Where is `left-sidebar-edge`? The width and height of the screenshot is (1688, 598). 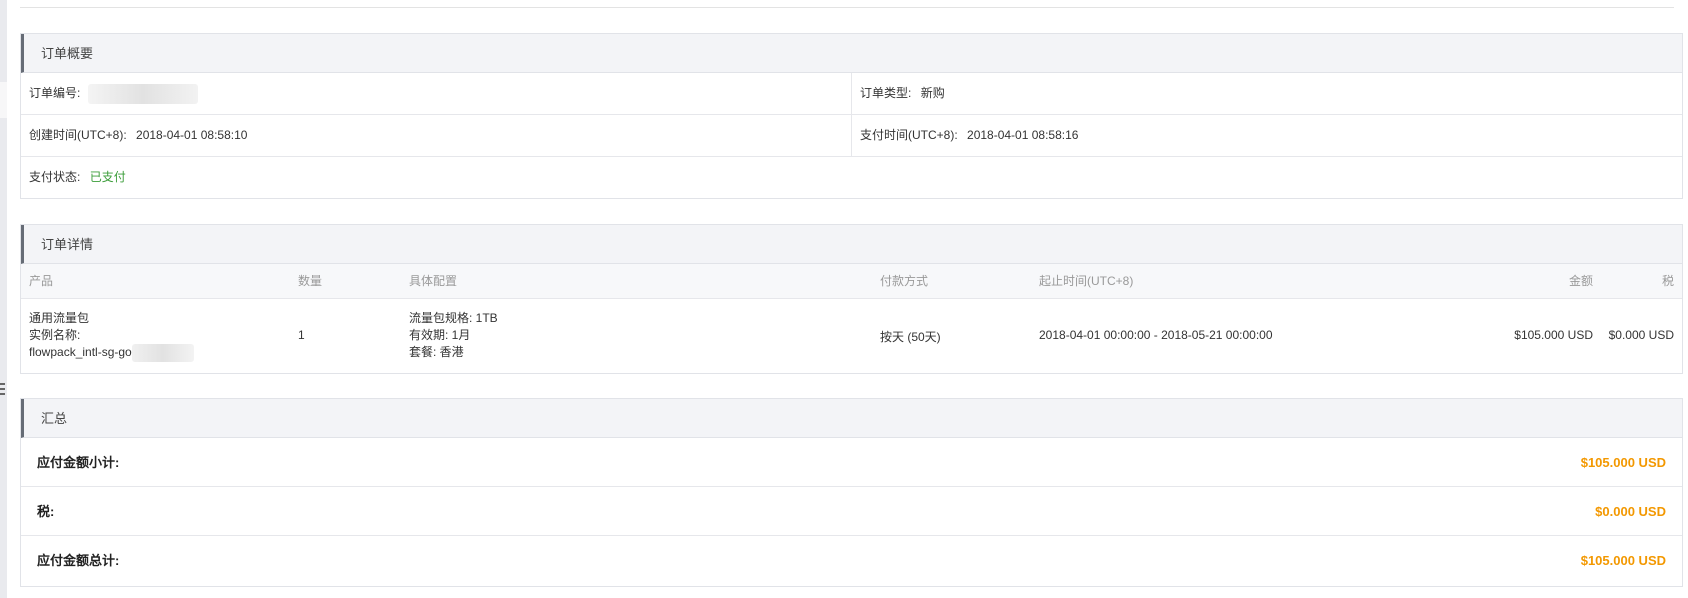
left-sidebar-edge is located at coordinates (3, 299).